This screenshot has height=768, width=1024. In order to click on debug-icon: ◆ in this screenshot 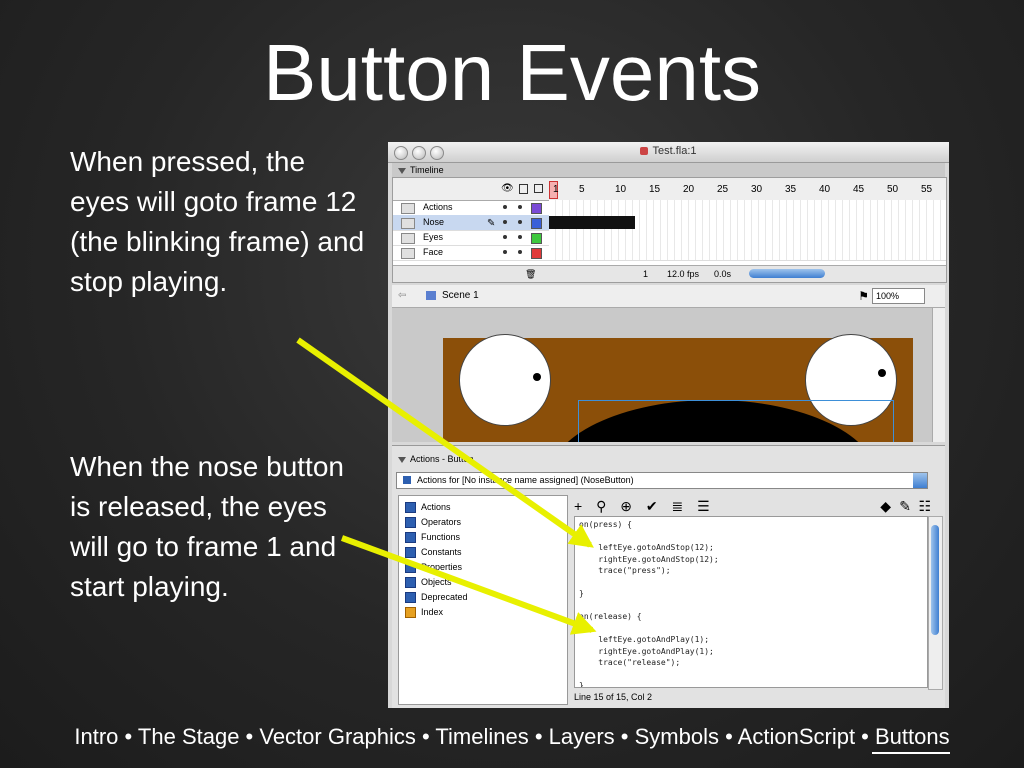, I will do `click(885, 506)`.